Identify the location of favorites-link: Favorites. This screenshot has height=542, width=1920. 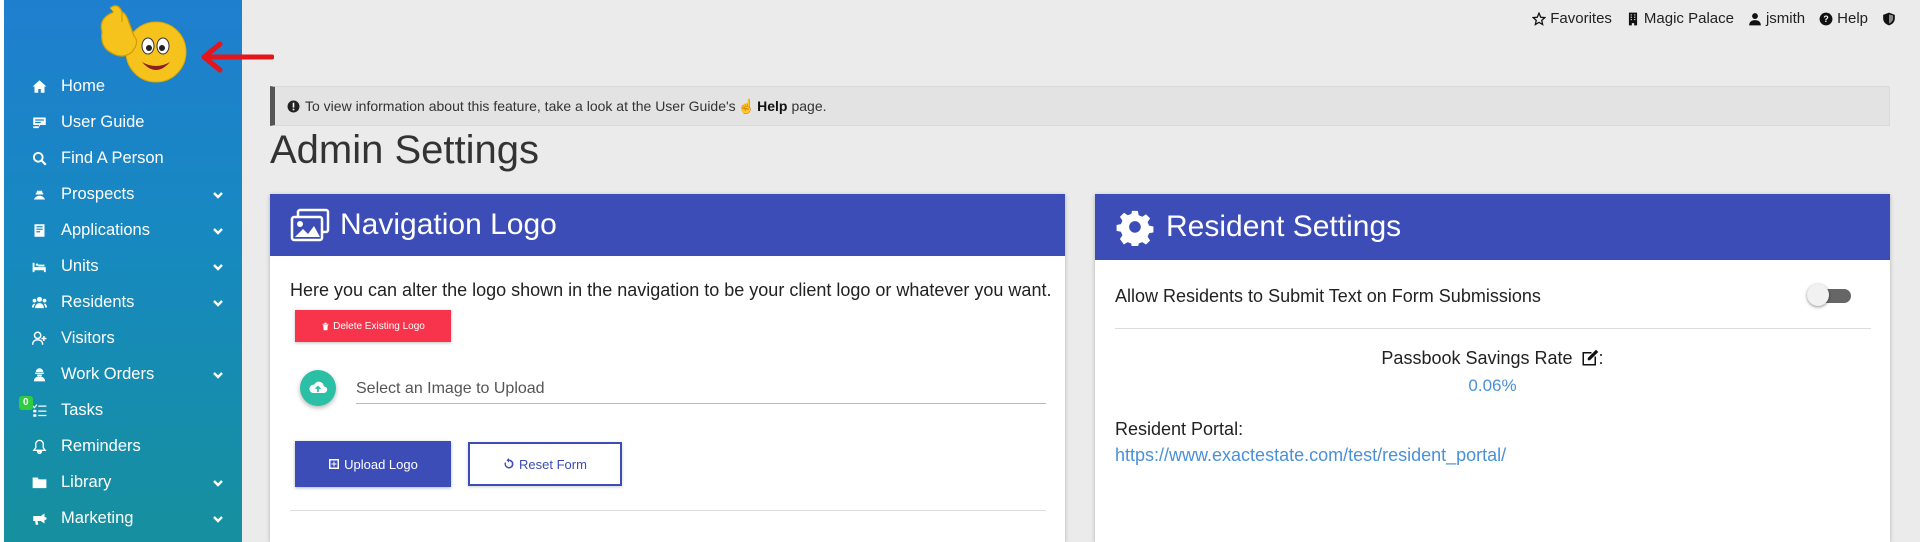
(1572, 18).